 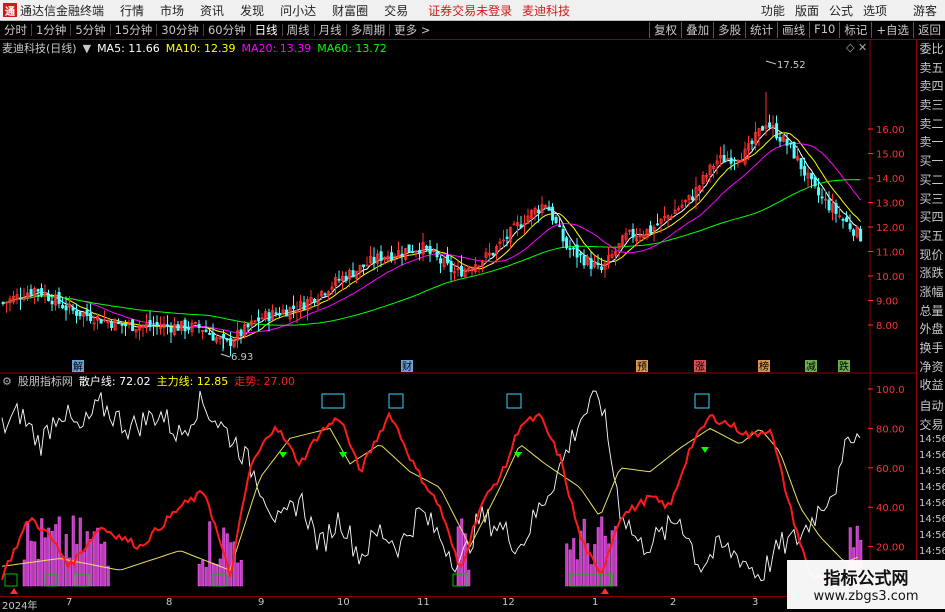 What do you see at coordinates (841, 10) in the screenshot?
I see `menu-formula: 公式` at bounding box center [841, 10].